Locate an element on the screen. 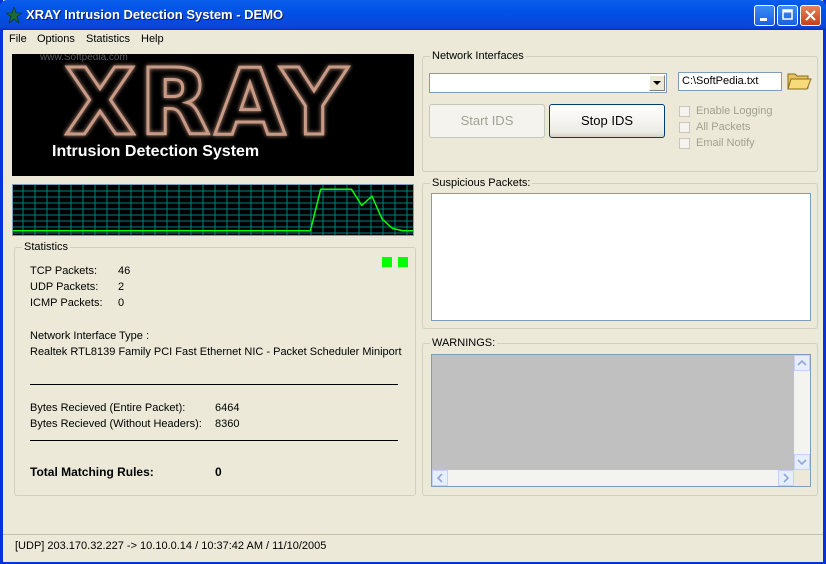  interface-select is located at coordinates (548, 83).